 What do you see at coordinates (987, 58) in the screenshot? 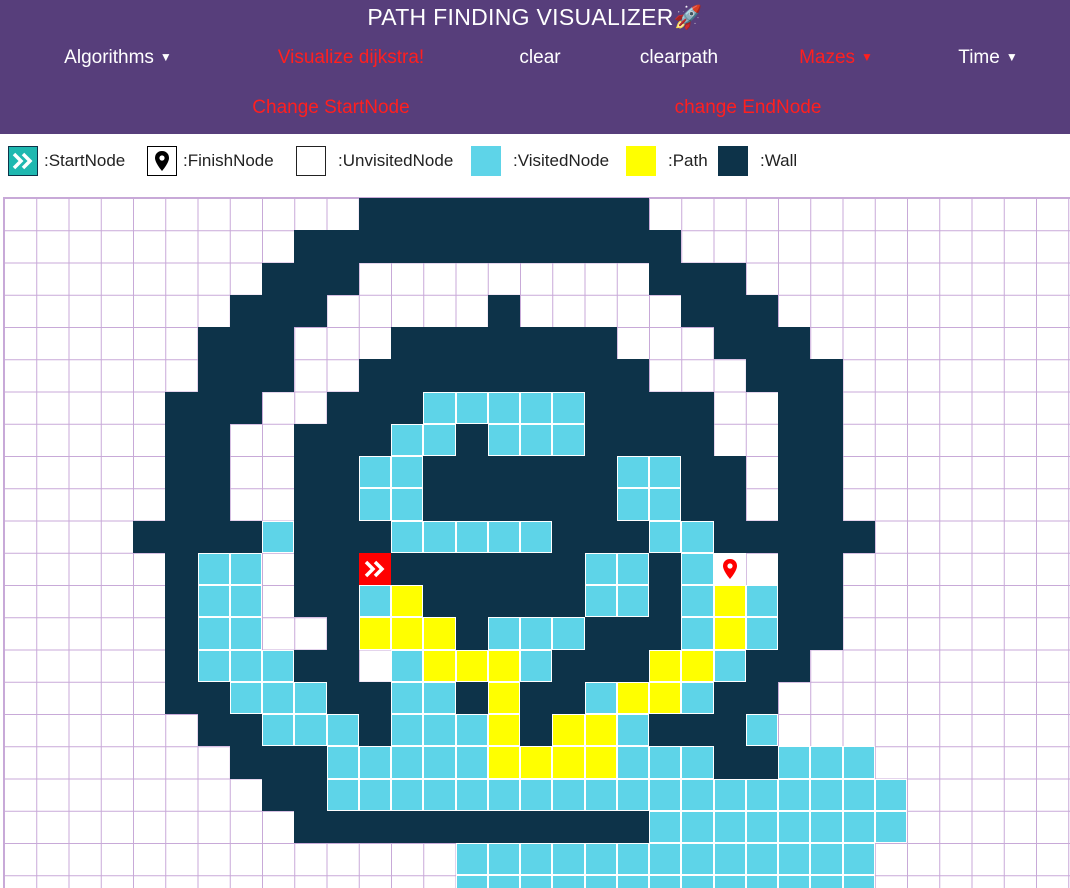
I see `time-dropdown: Time ▼` at bounding box center [987, 58].